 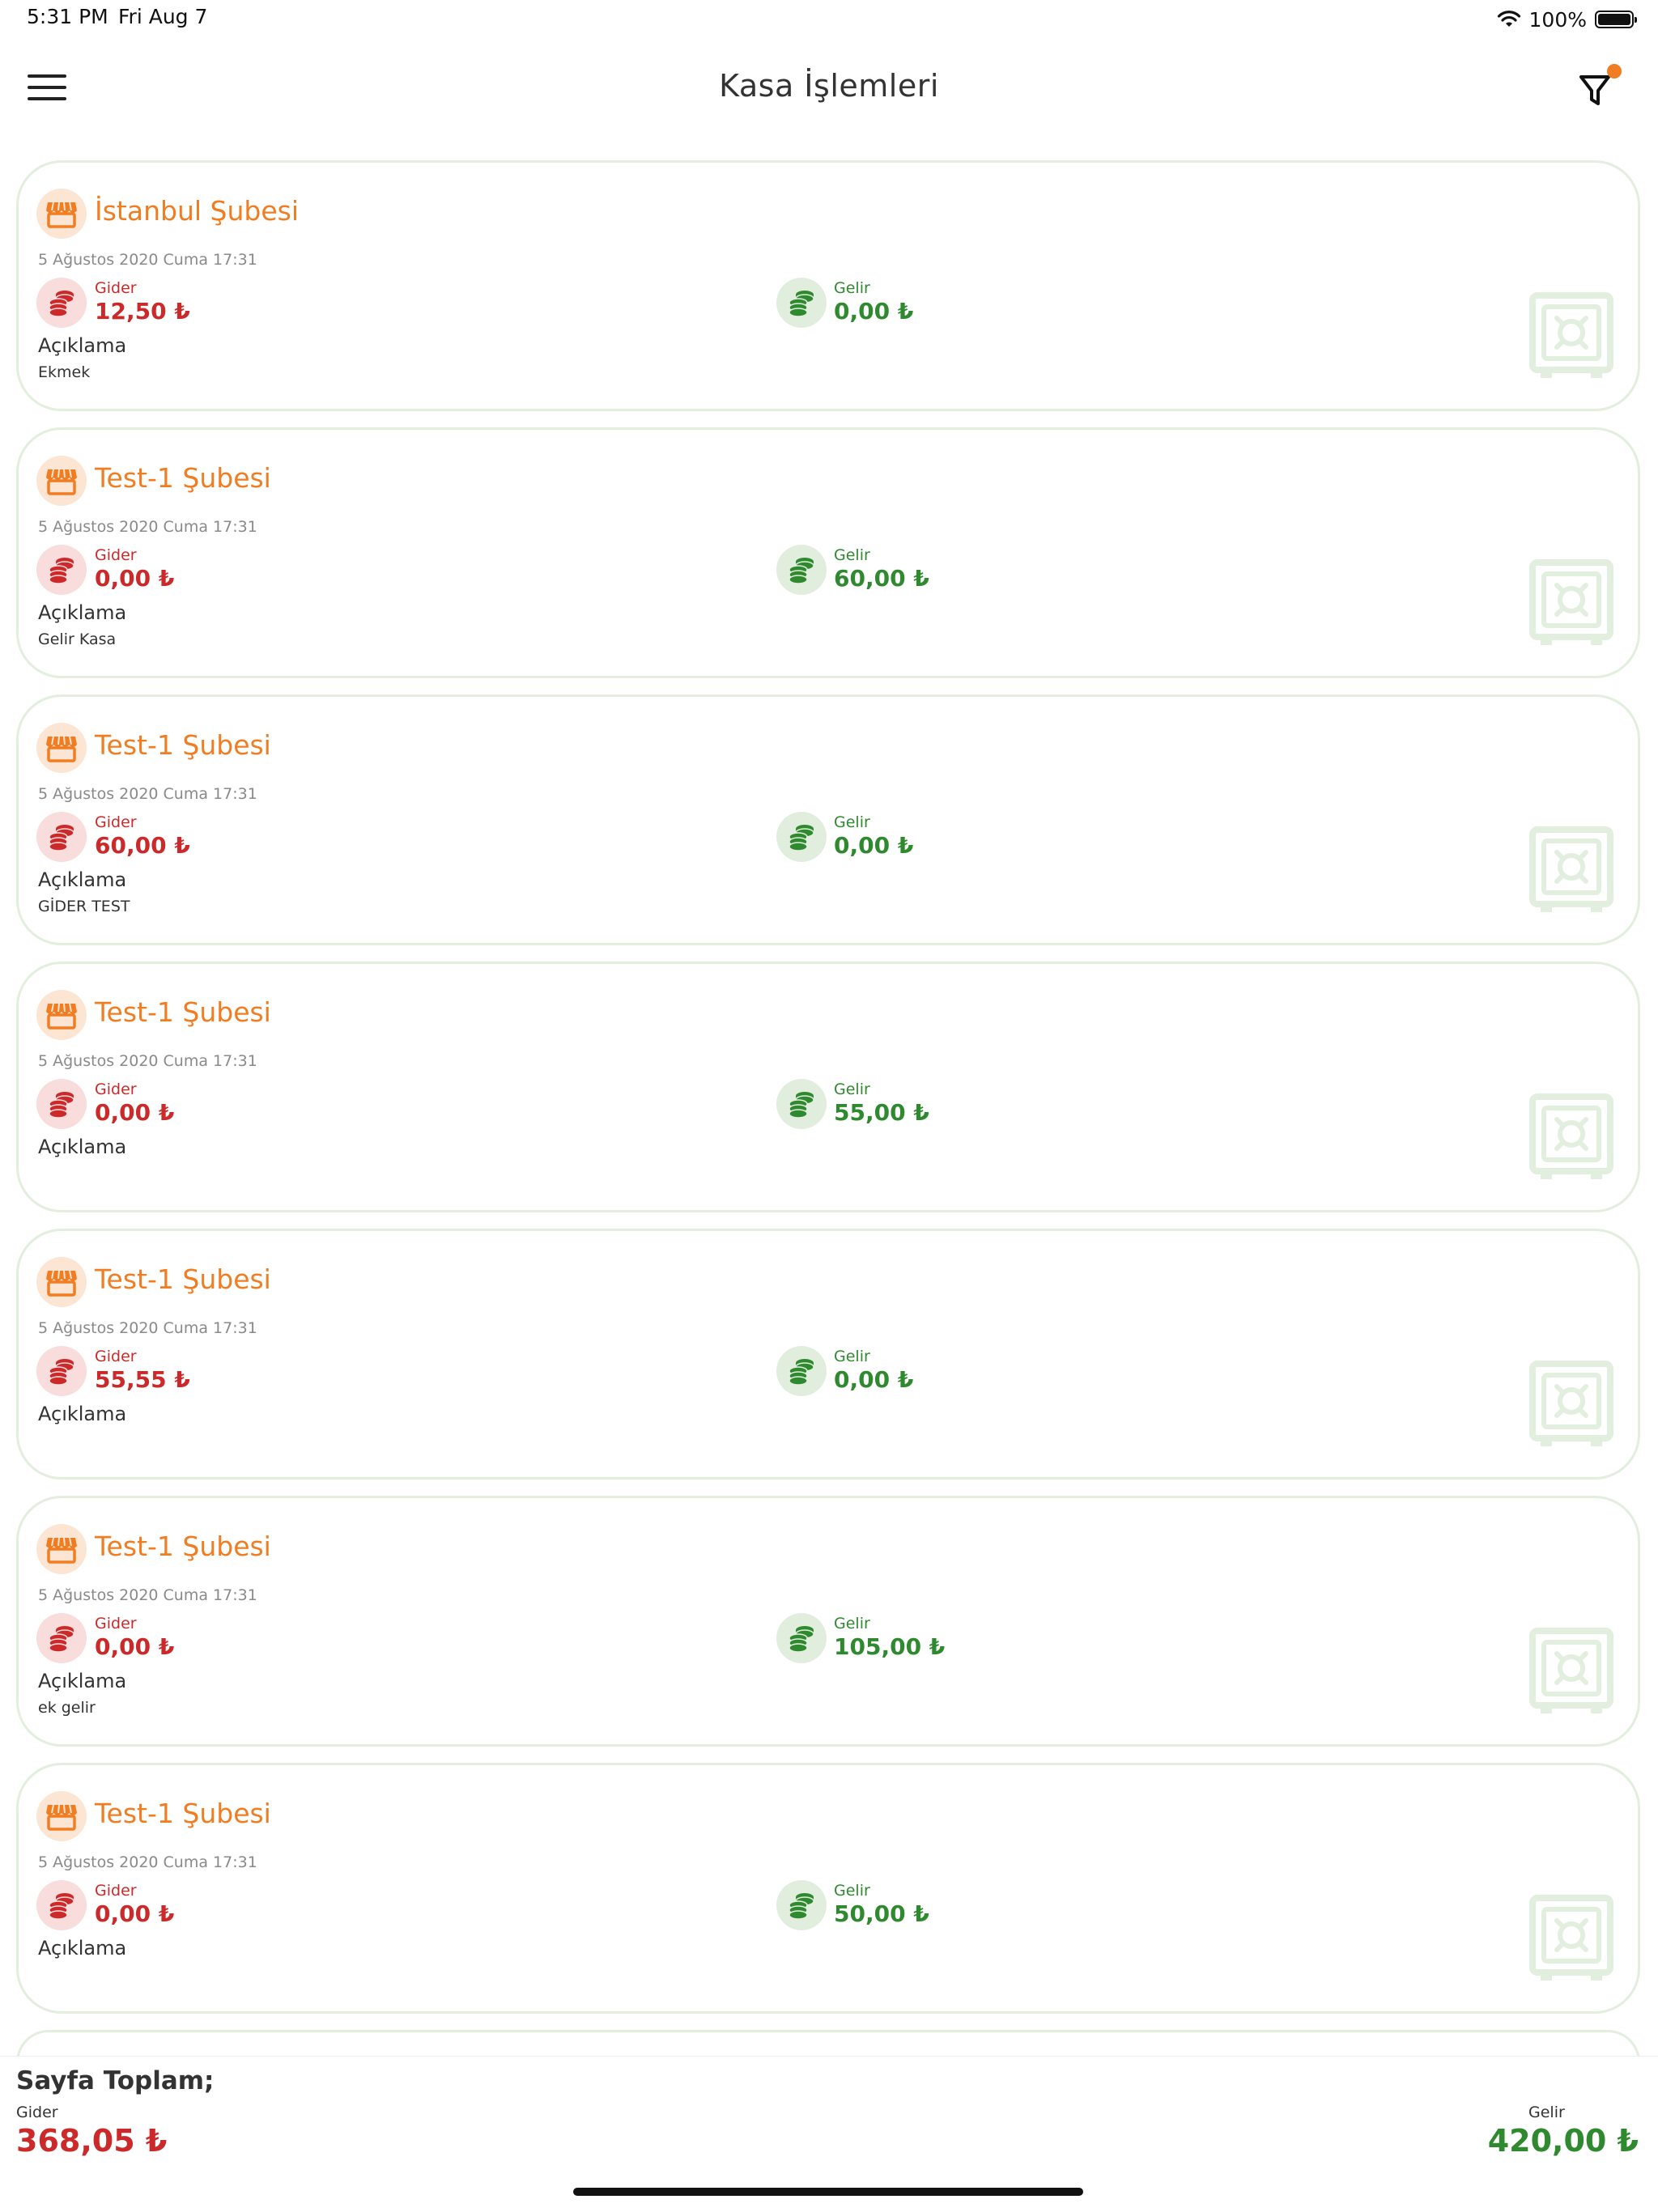 I want to click on home-indicator, so click(x=828, y=2192).